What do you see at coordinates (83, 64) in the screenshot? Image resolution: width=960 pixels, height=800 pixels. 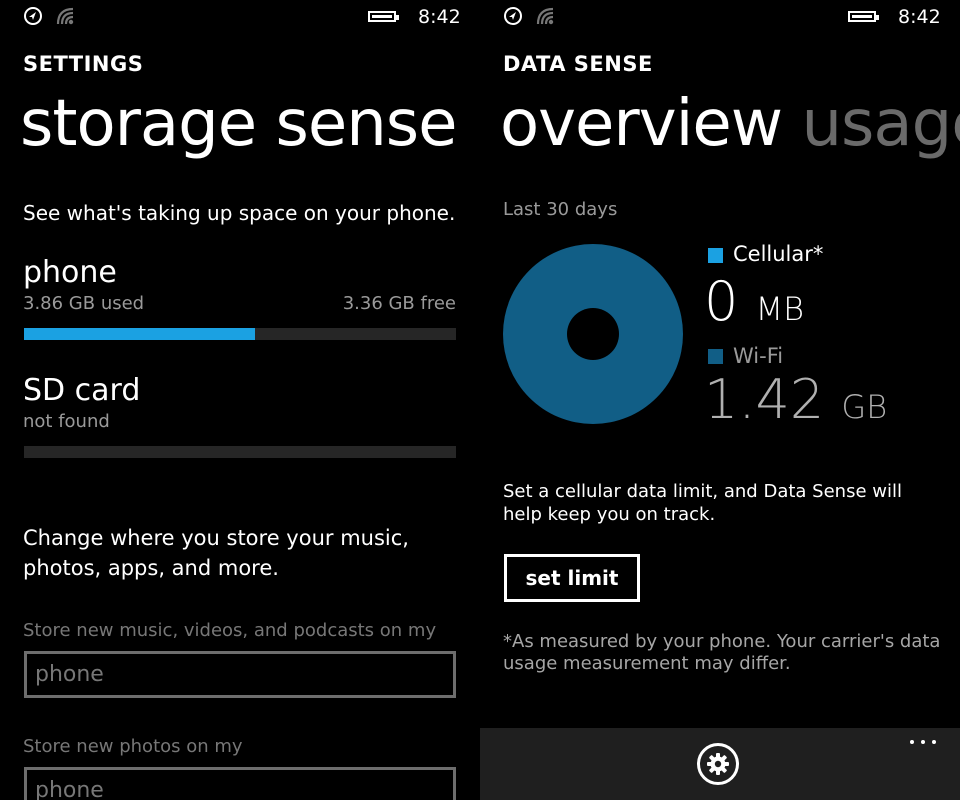 I see `app-title: SETTINGS` at bounding box center [83, 64].